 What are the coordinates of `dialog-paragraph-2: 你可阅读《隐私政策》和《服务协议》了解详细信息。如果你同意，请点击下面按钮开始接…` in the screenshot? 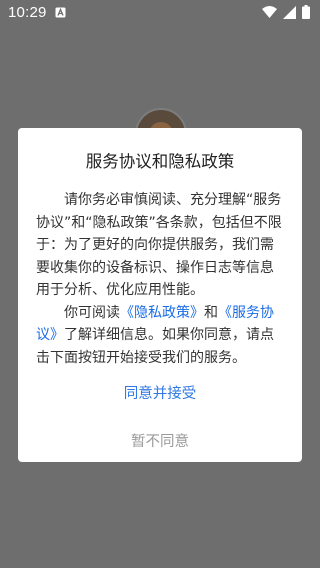 It's located at (160, 336).